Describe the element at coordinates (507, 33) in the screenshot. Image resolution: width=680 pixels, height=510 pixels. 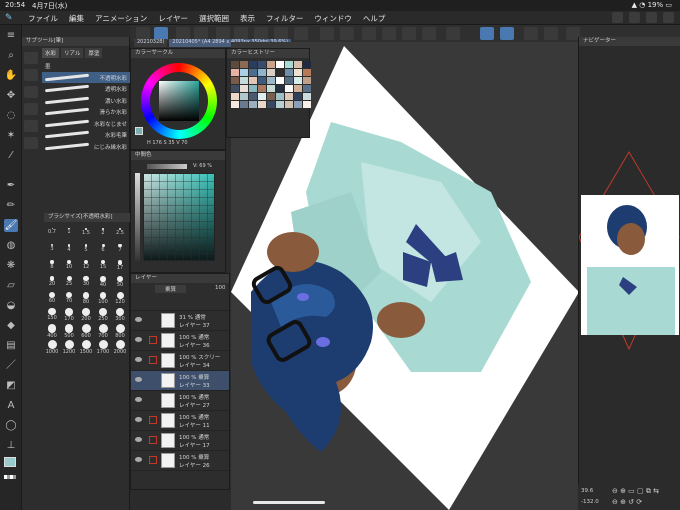
I see `special-ruler-icon` at that location.